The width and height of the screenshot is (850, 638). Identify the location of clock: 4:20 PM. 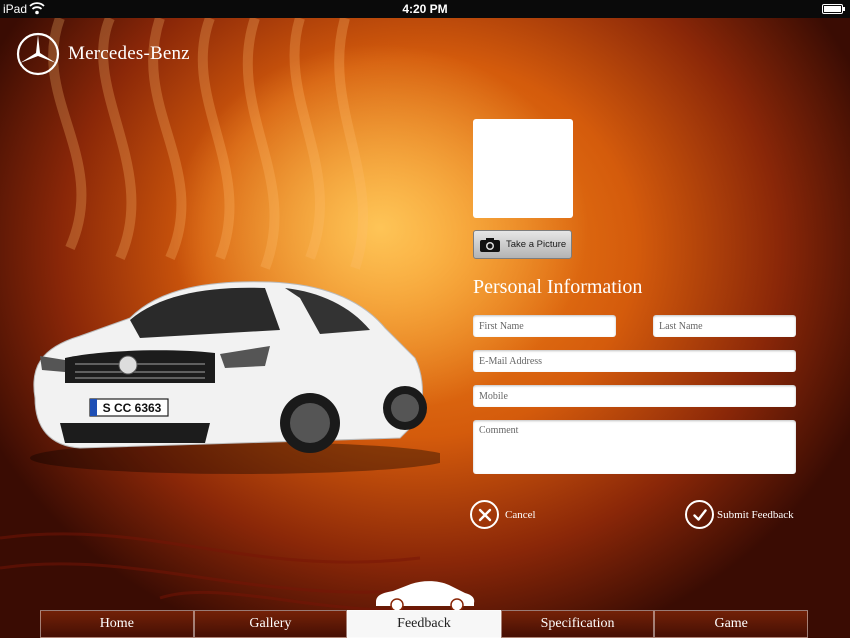
(425, 9).